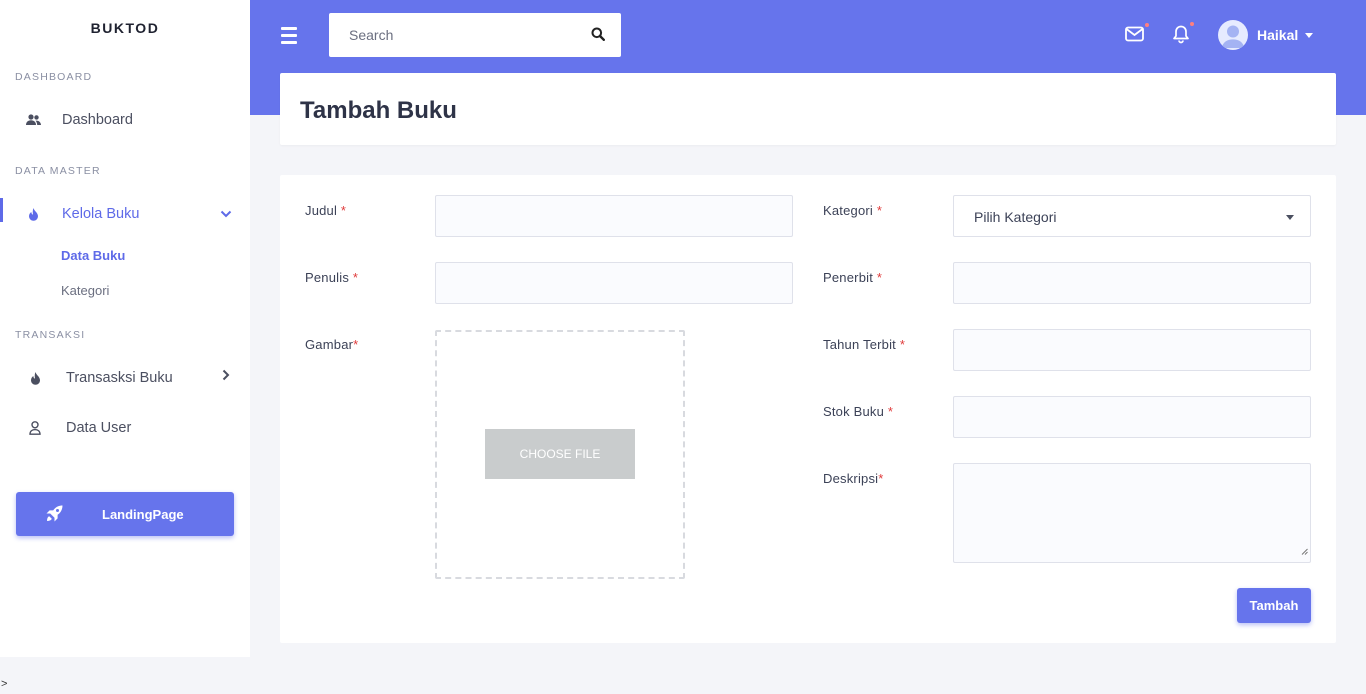 The image size is (1366, 694). What do you see at coordinates (858, 411) in the screenshot?
I see `stok-buku-label: Stok Buku *` at bounding box center [858, 411].